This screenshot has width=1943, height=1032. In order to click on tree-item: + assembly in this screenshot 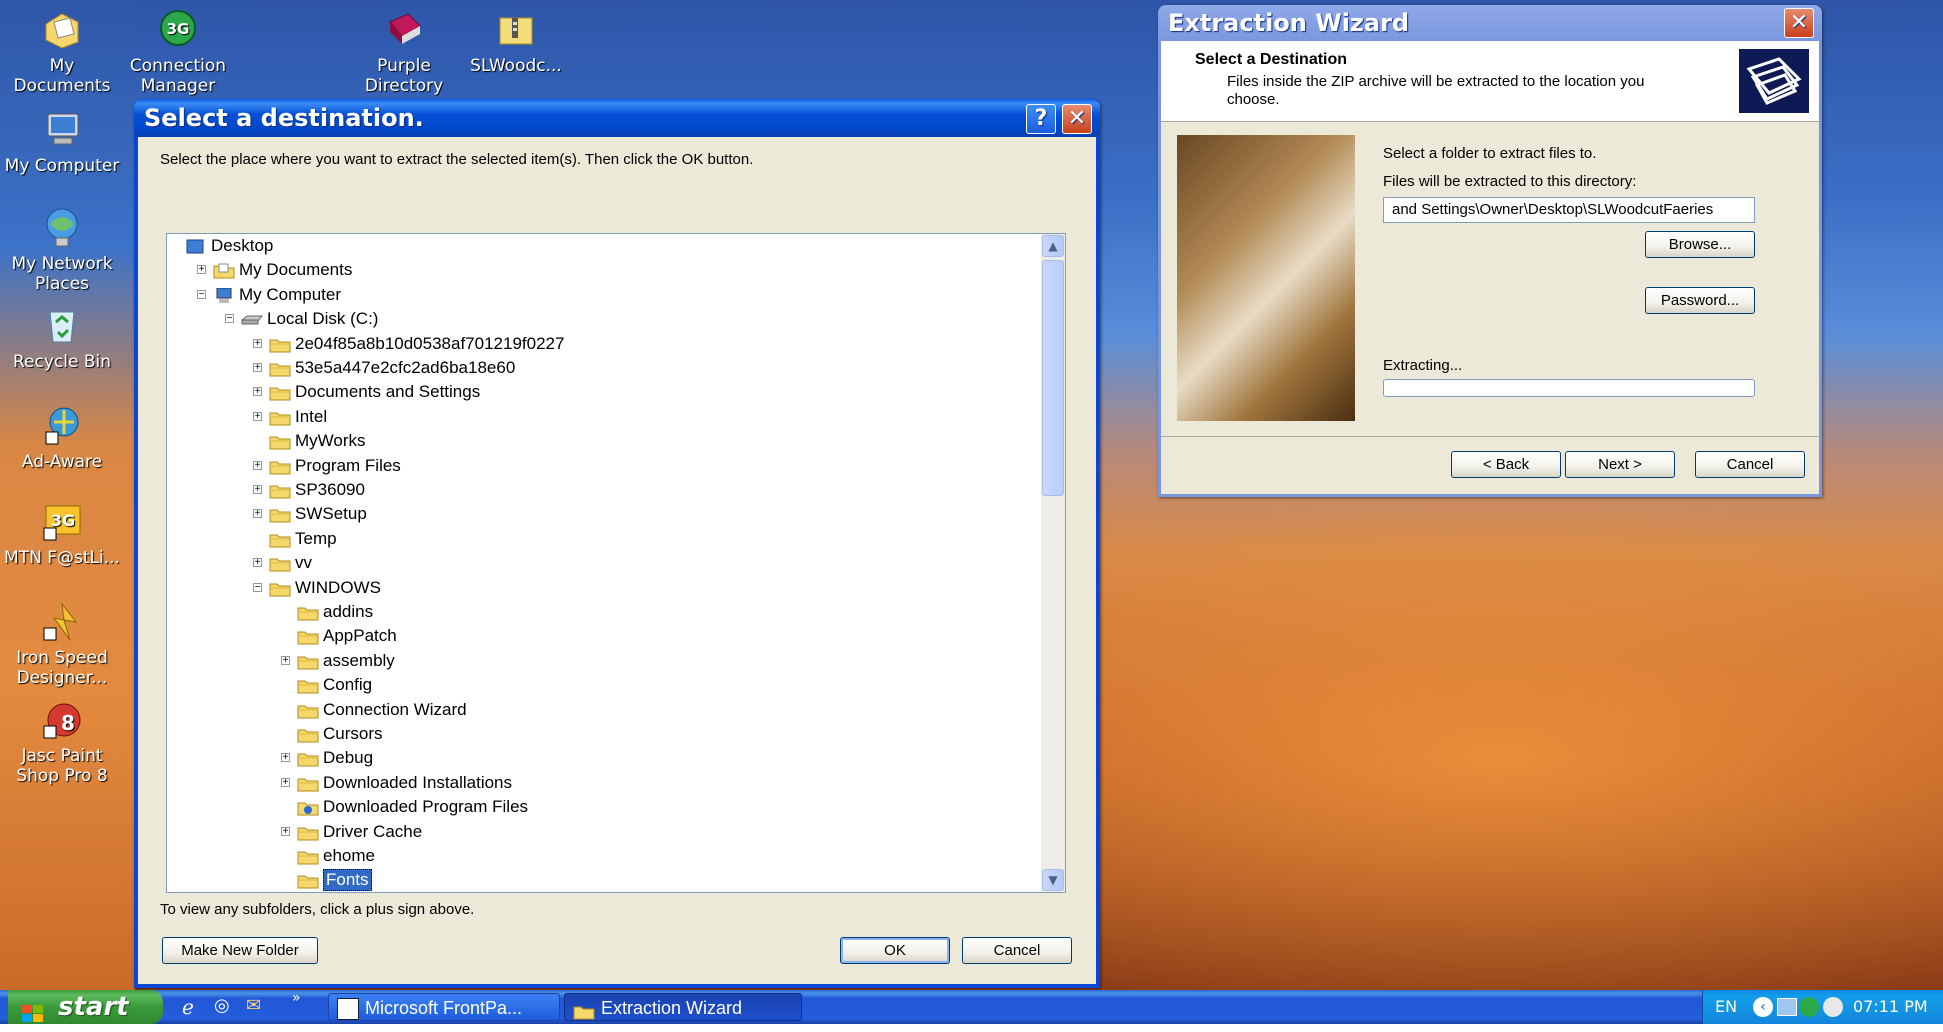, I will do `click(597, 661)`.